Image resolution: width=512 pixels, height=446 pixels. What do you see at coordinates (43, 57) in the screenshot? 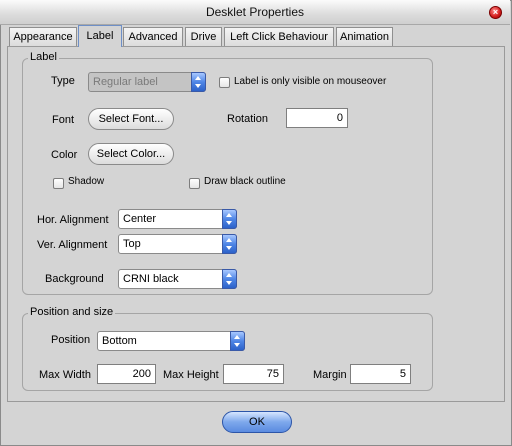
I see `label-group-title: Label` at bounding box center [43, 57].